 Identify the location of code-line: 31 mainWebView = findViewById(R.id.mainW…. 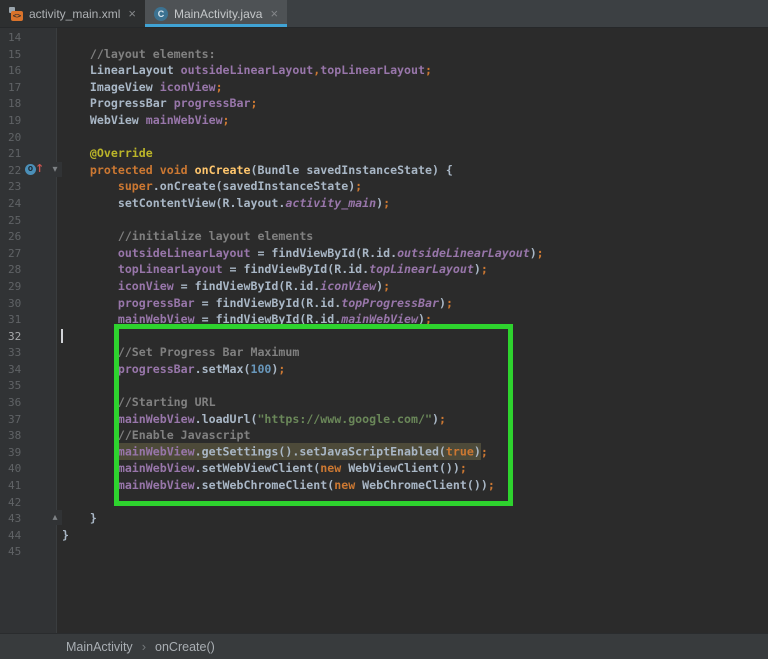
(384, 319).